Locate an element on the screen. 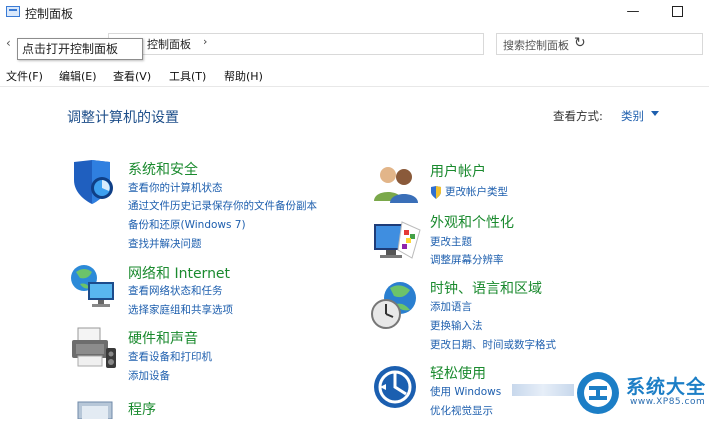  title-bar: 控制面板 — is located at coordinates (354, 13).